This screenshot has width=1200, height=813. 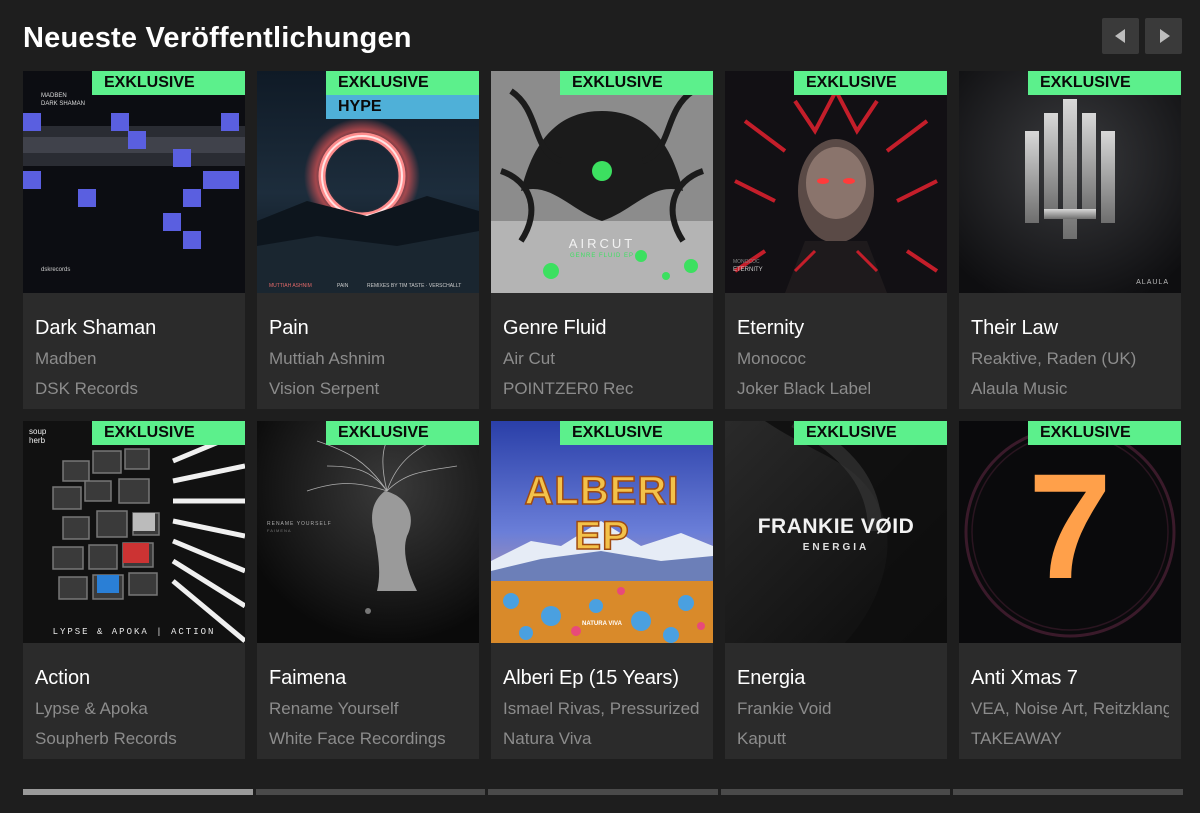 I want to click on release-title: Genre Fluid, so click(x=602, y=328).